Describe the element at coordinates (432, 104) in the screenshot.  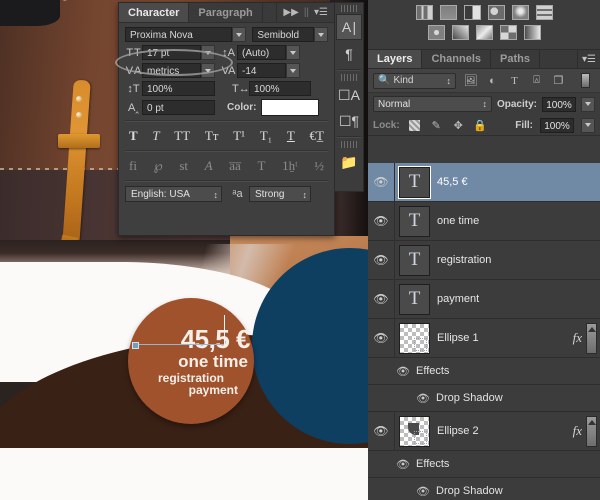
I see `blend-mode-select: Normal` at that location.